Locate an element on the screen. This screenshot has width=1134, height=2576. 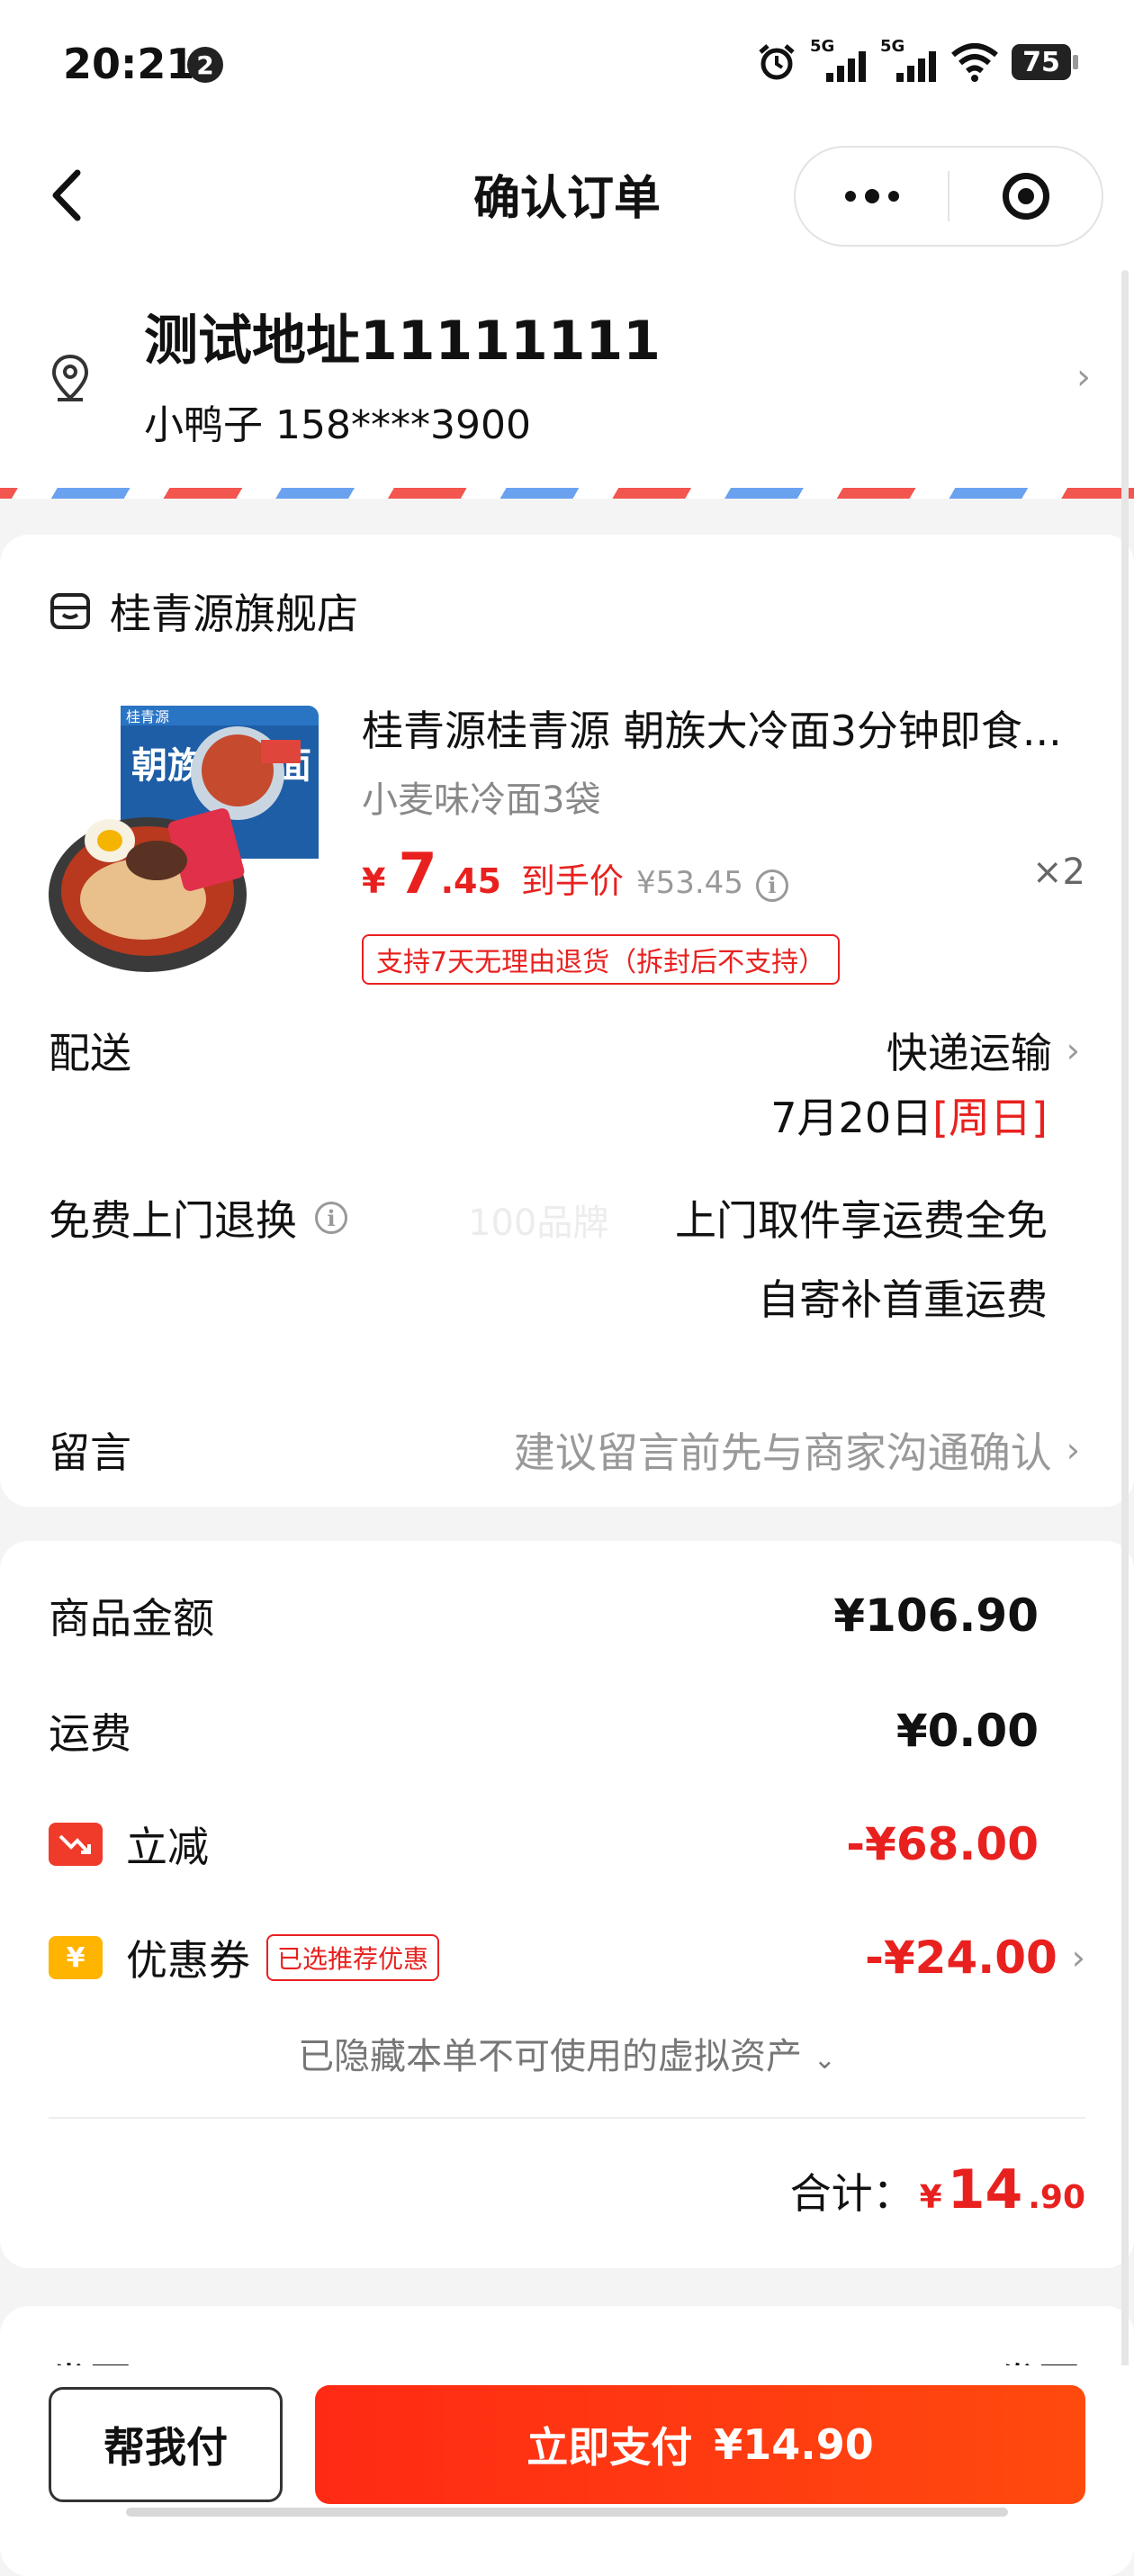
bottom-action-bar: 帮我付 立即支付 ¥14.90 is located at coordinates (567, 2442).